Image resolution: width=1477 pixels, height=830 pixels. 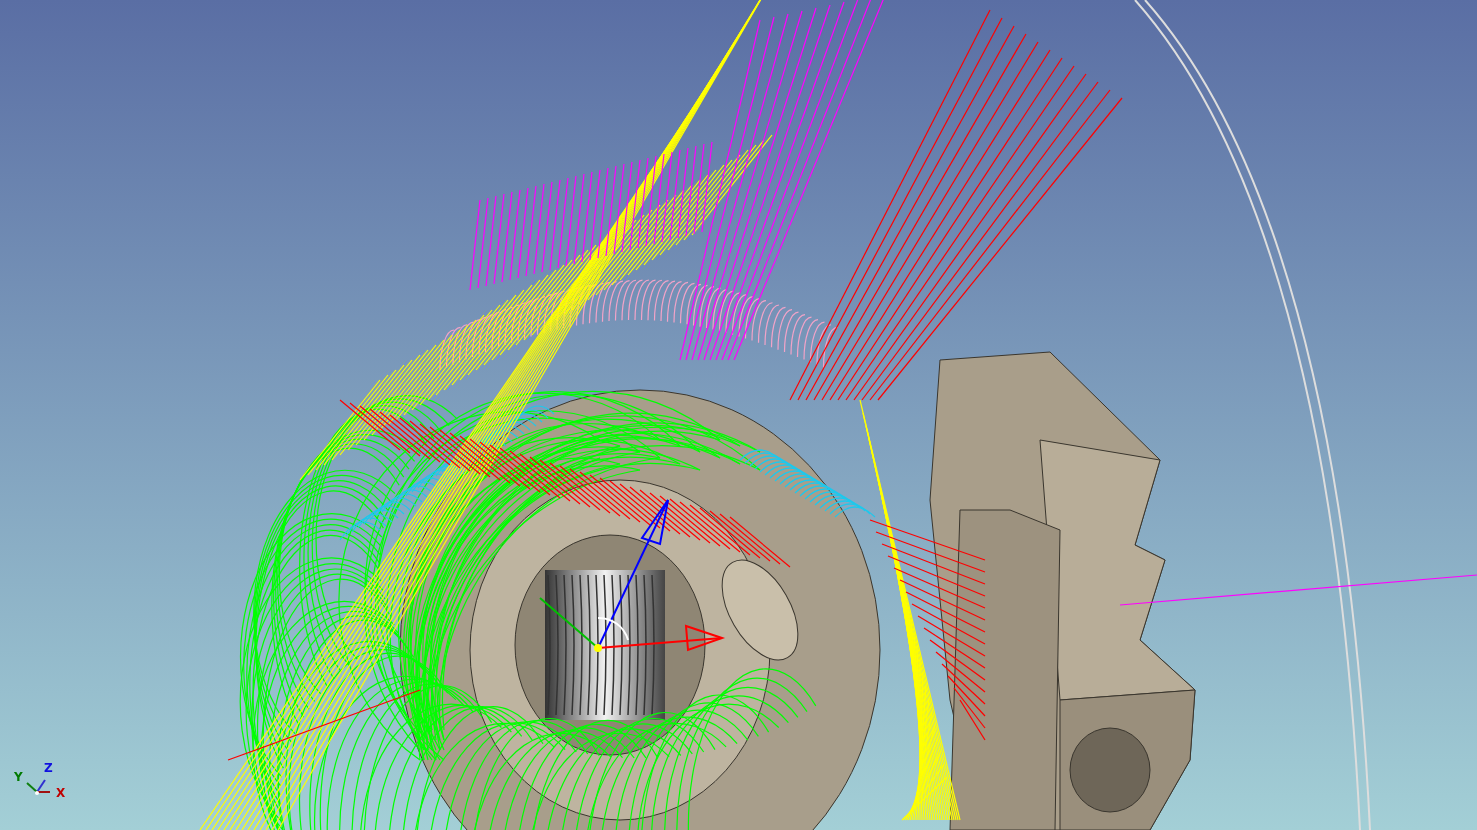 I want to click on axis-label: X, so click(x=61, y=793).